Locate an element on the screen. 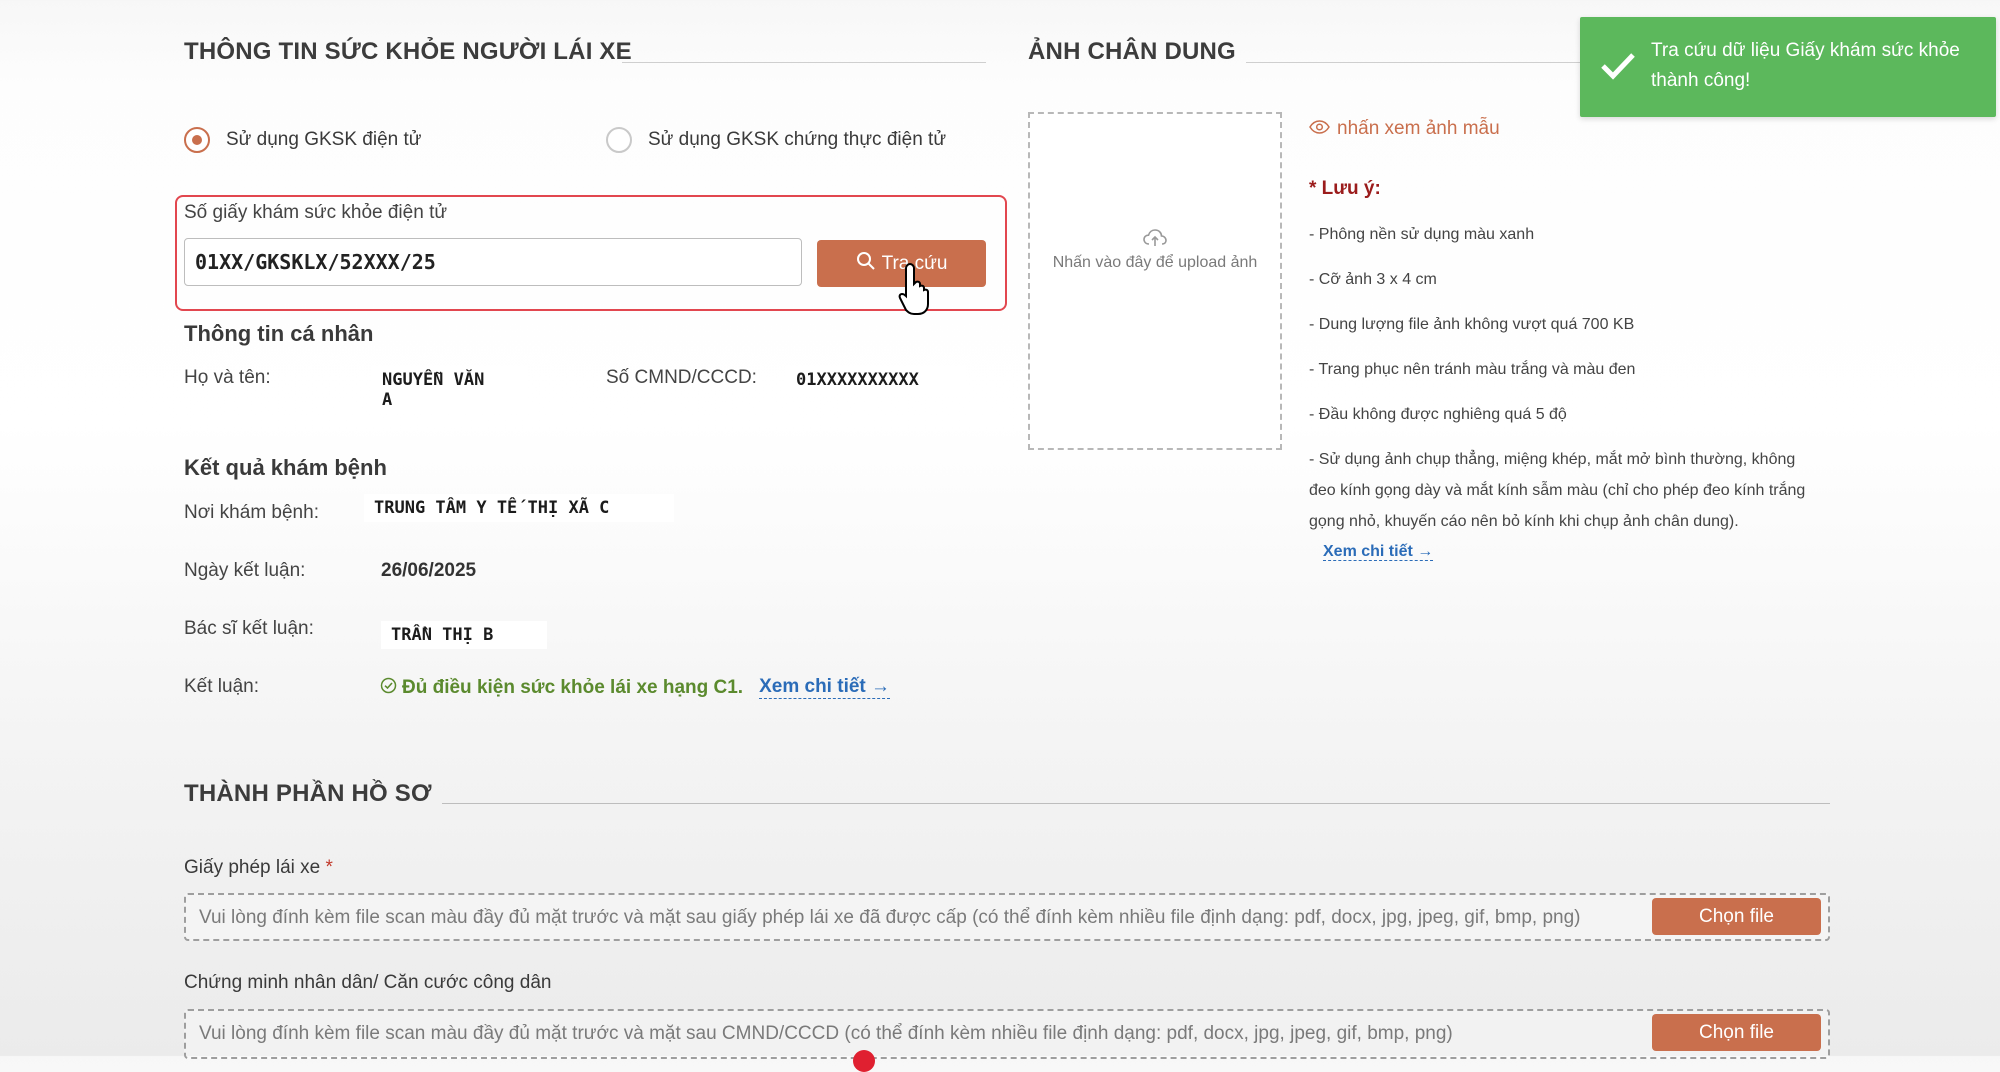 The height and width of the screenshot is (1072, 2000). radio-electronic-gksk is located at coordinates (197, 140).